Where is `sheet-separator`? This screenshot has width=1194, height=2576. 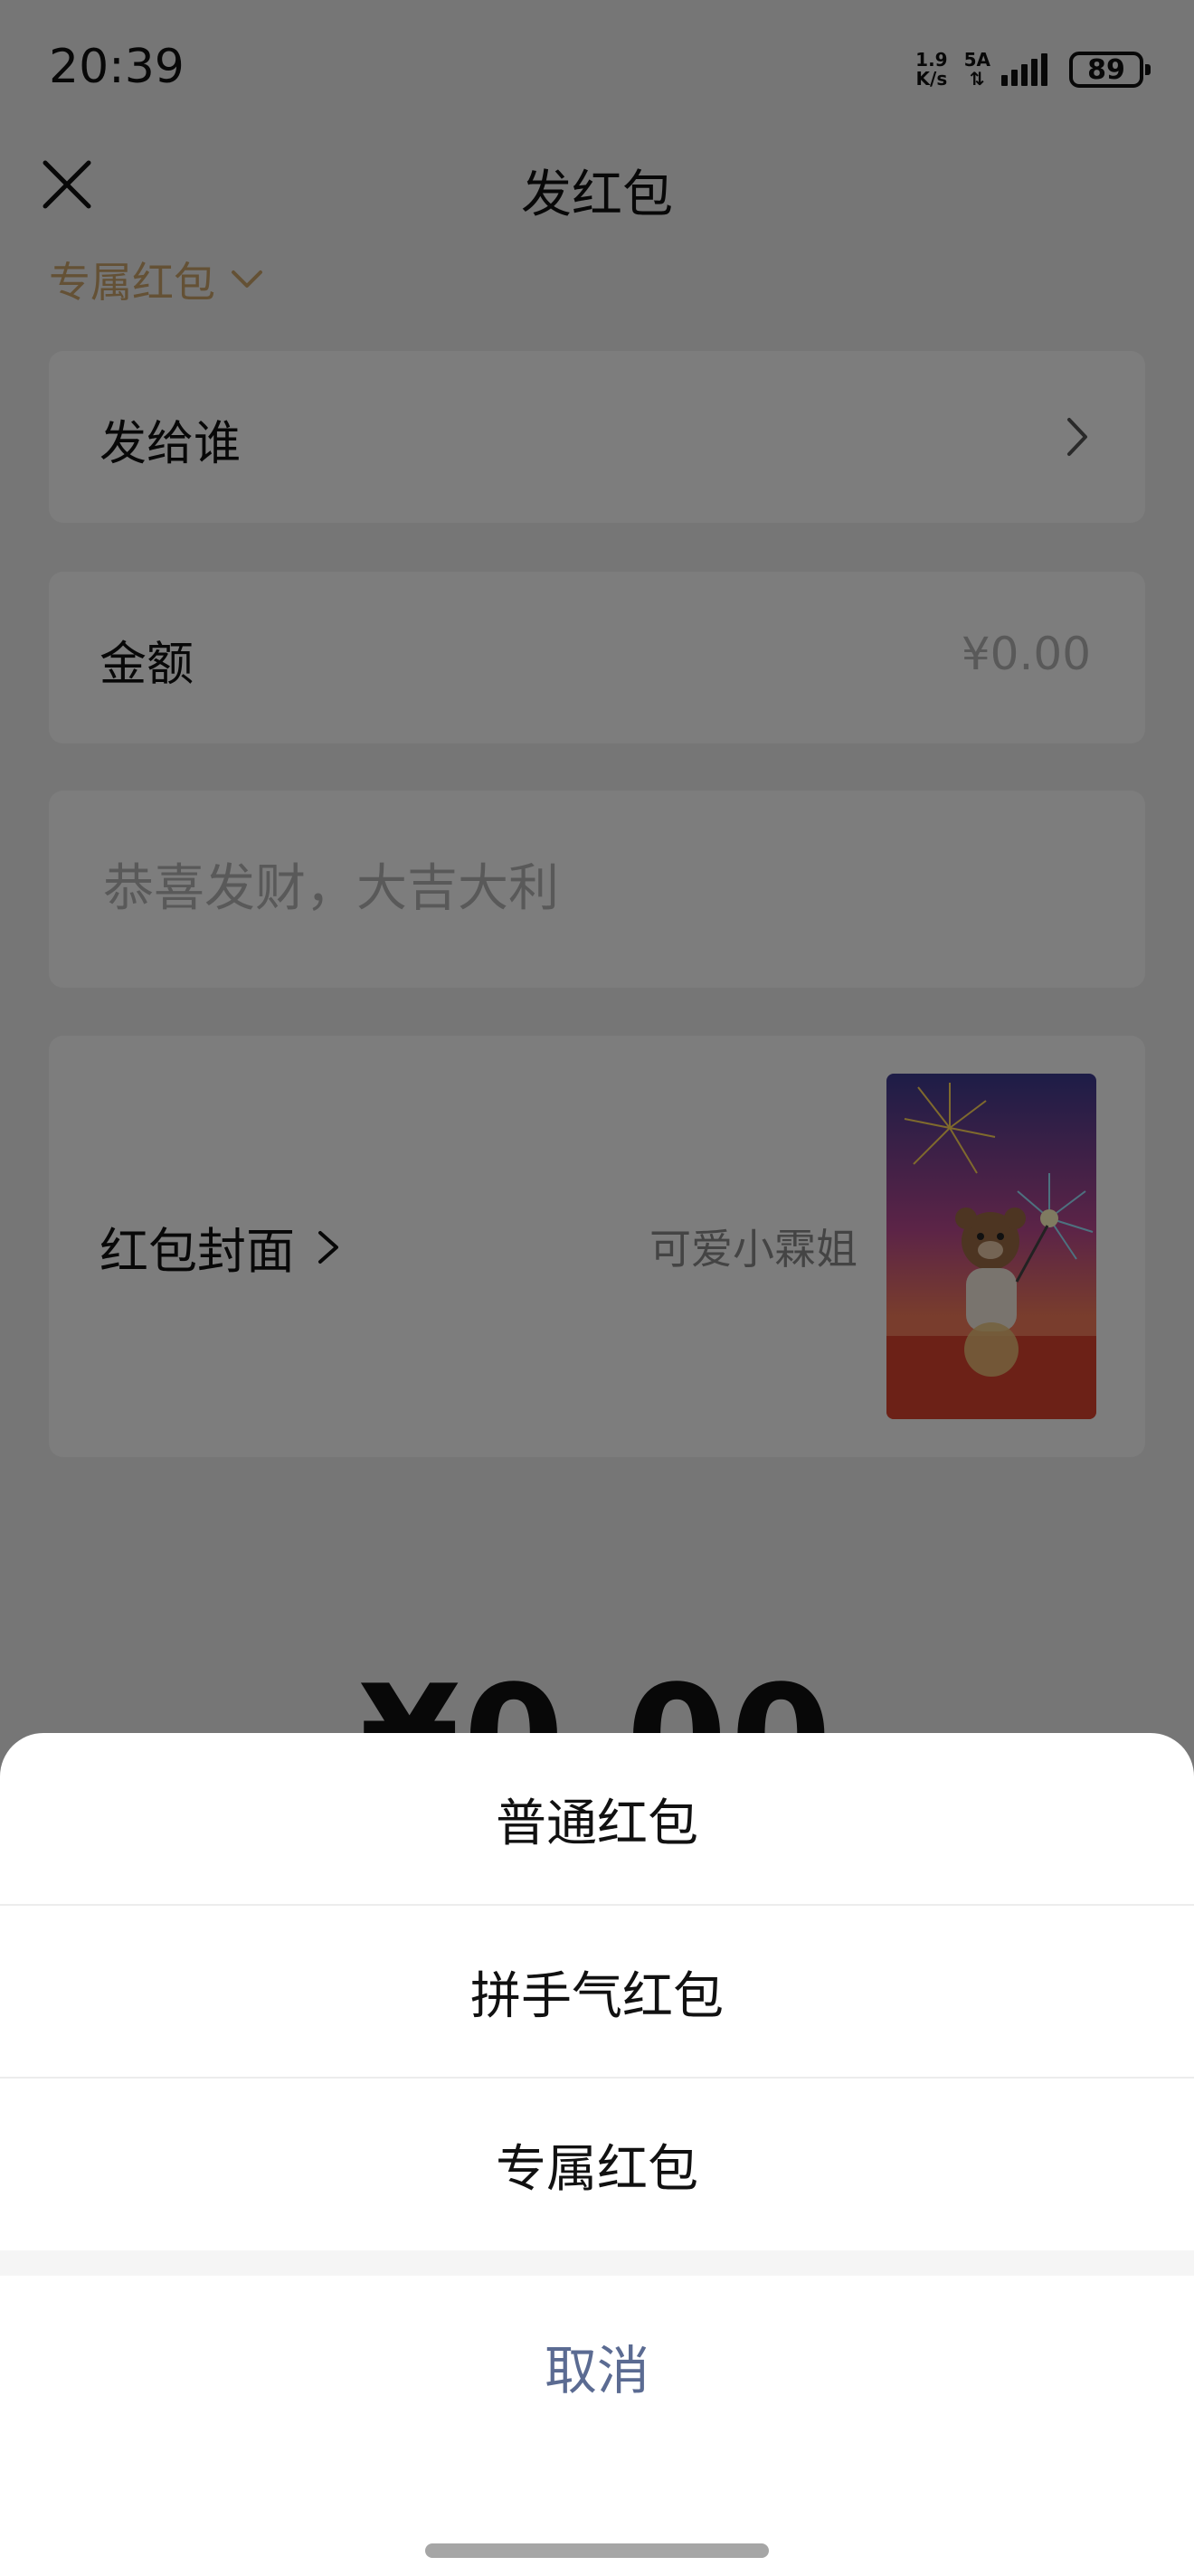
sheet-separator is located at coordinates (597, 2263).